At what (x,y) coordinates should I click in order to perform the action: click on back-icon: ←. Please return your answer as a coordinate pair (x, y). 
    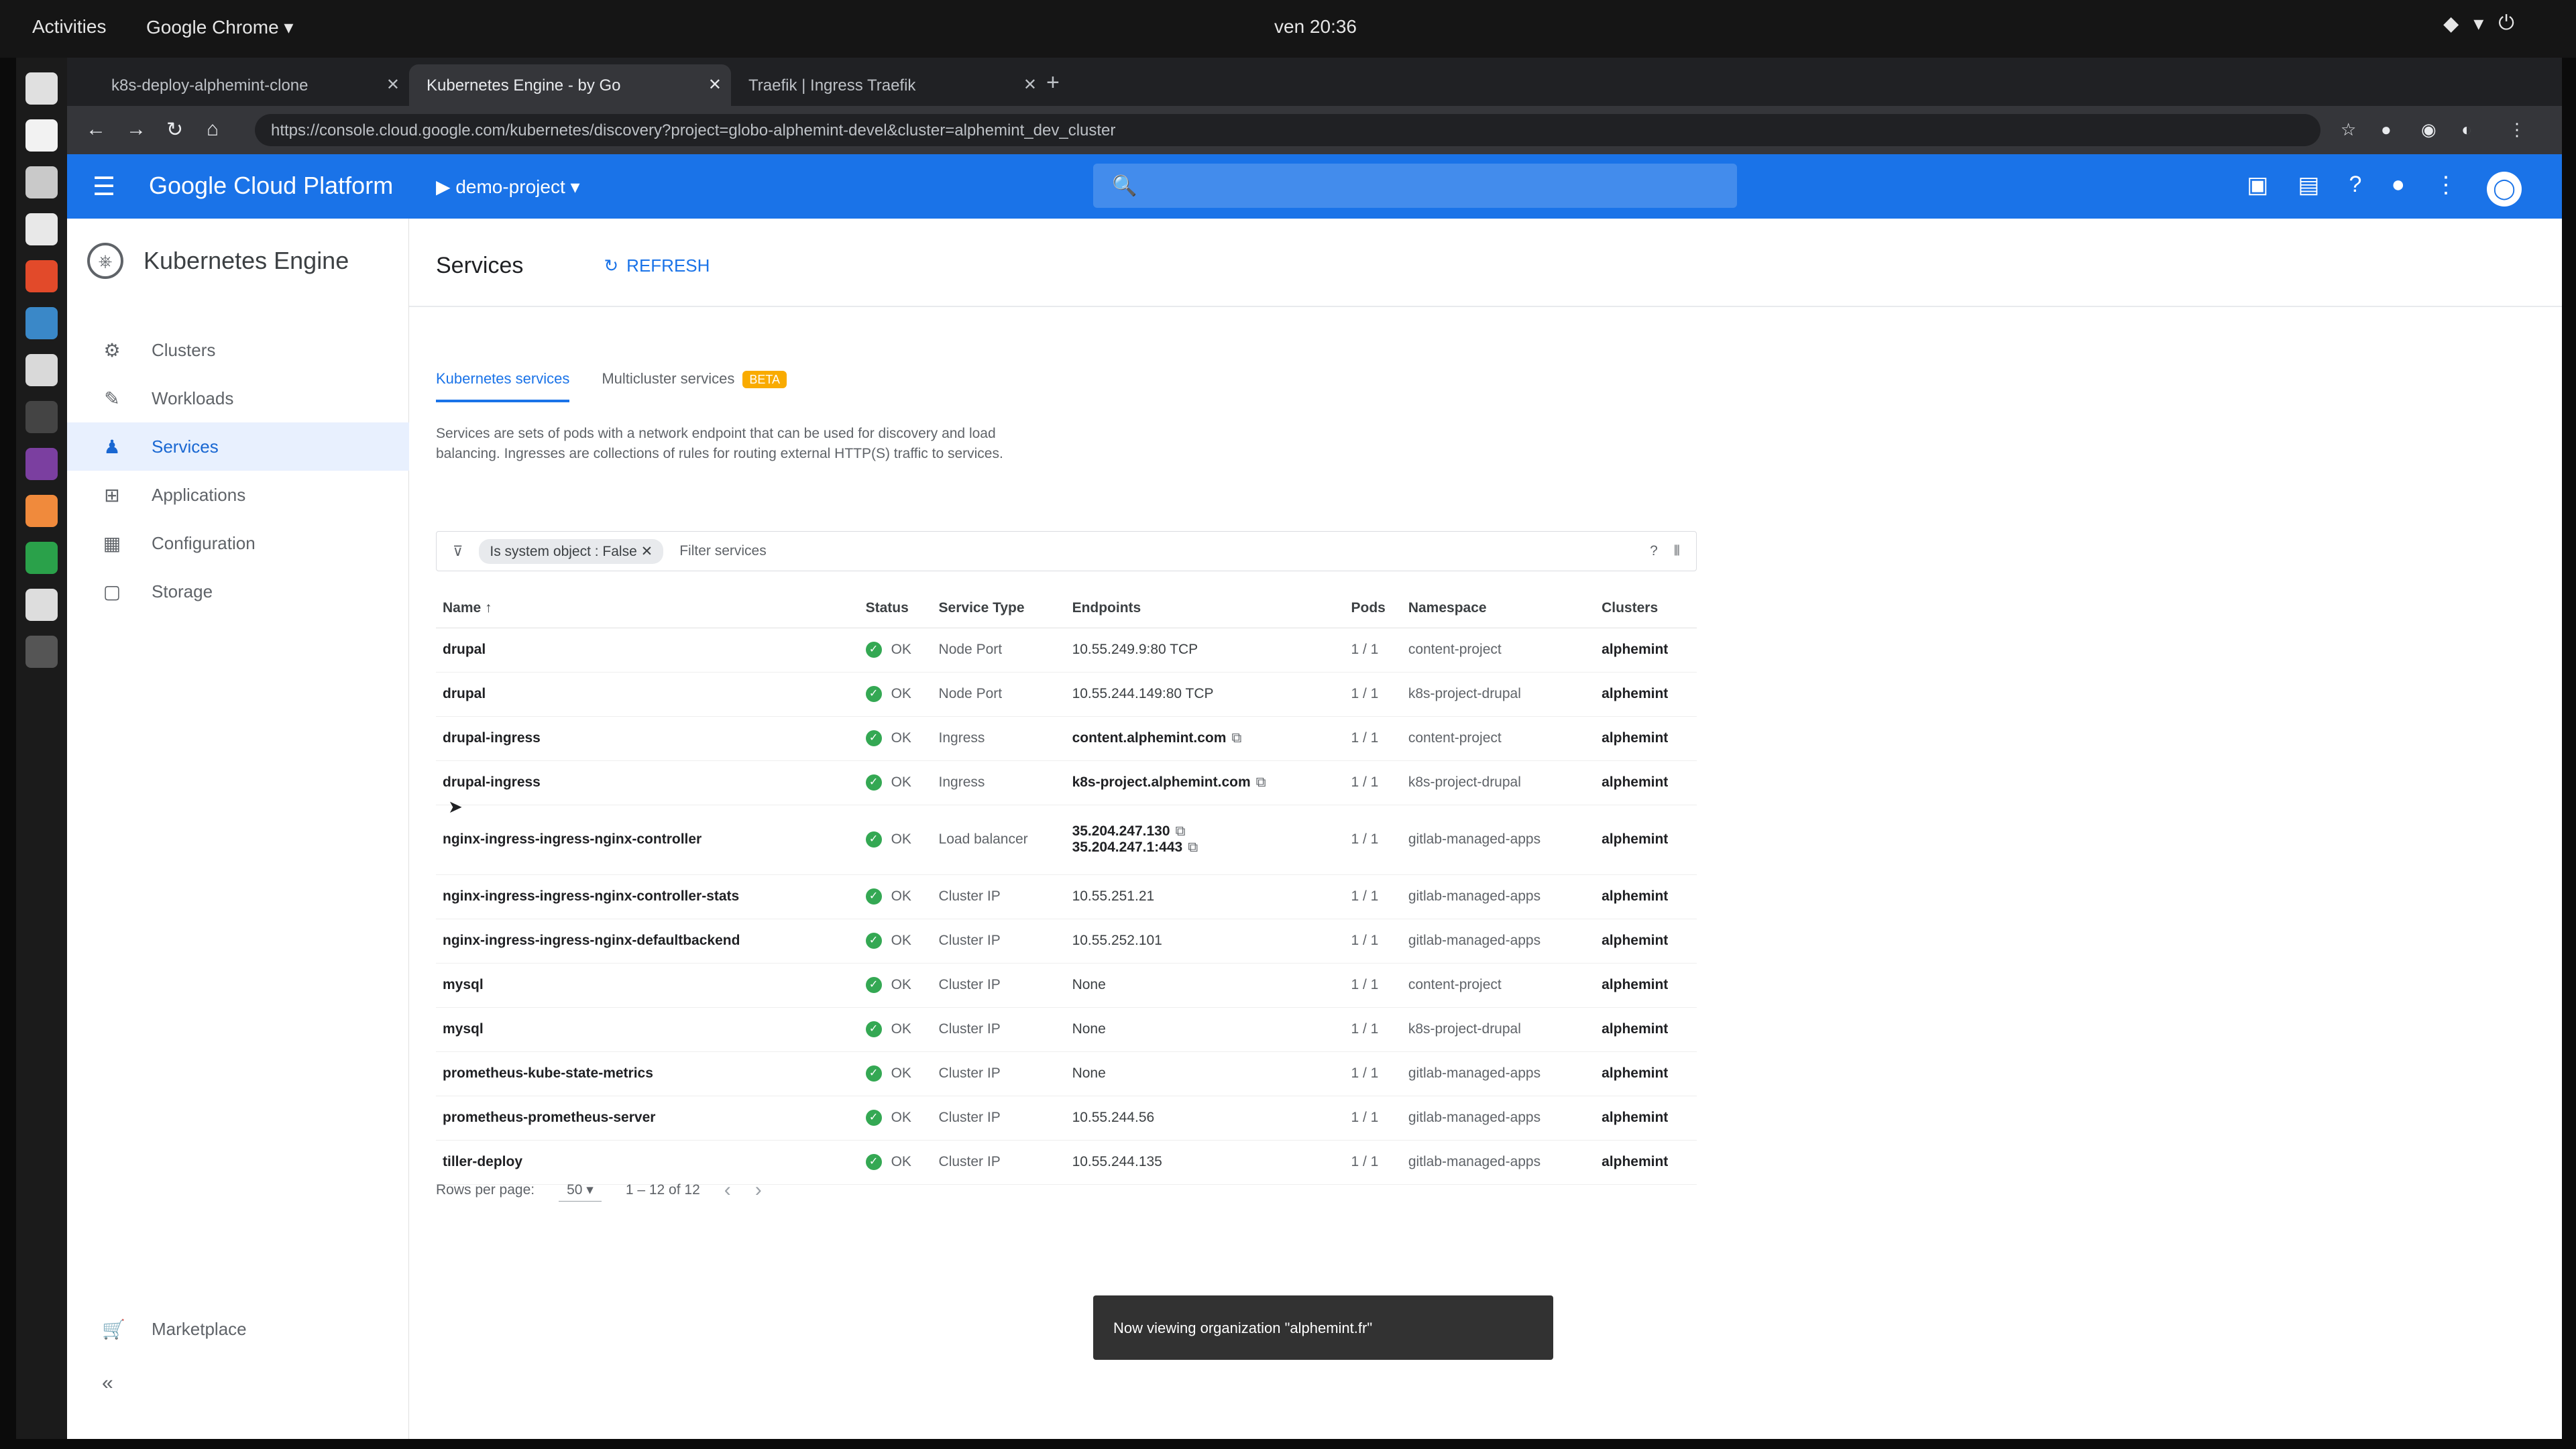
    Looking at the image, I should click on (96, 129).